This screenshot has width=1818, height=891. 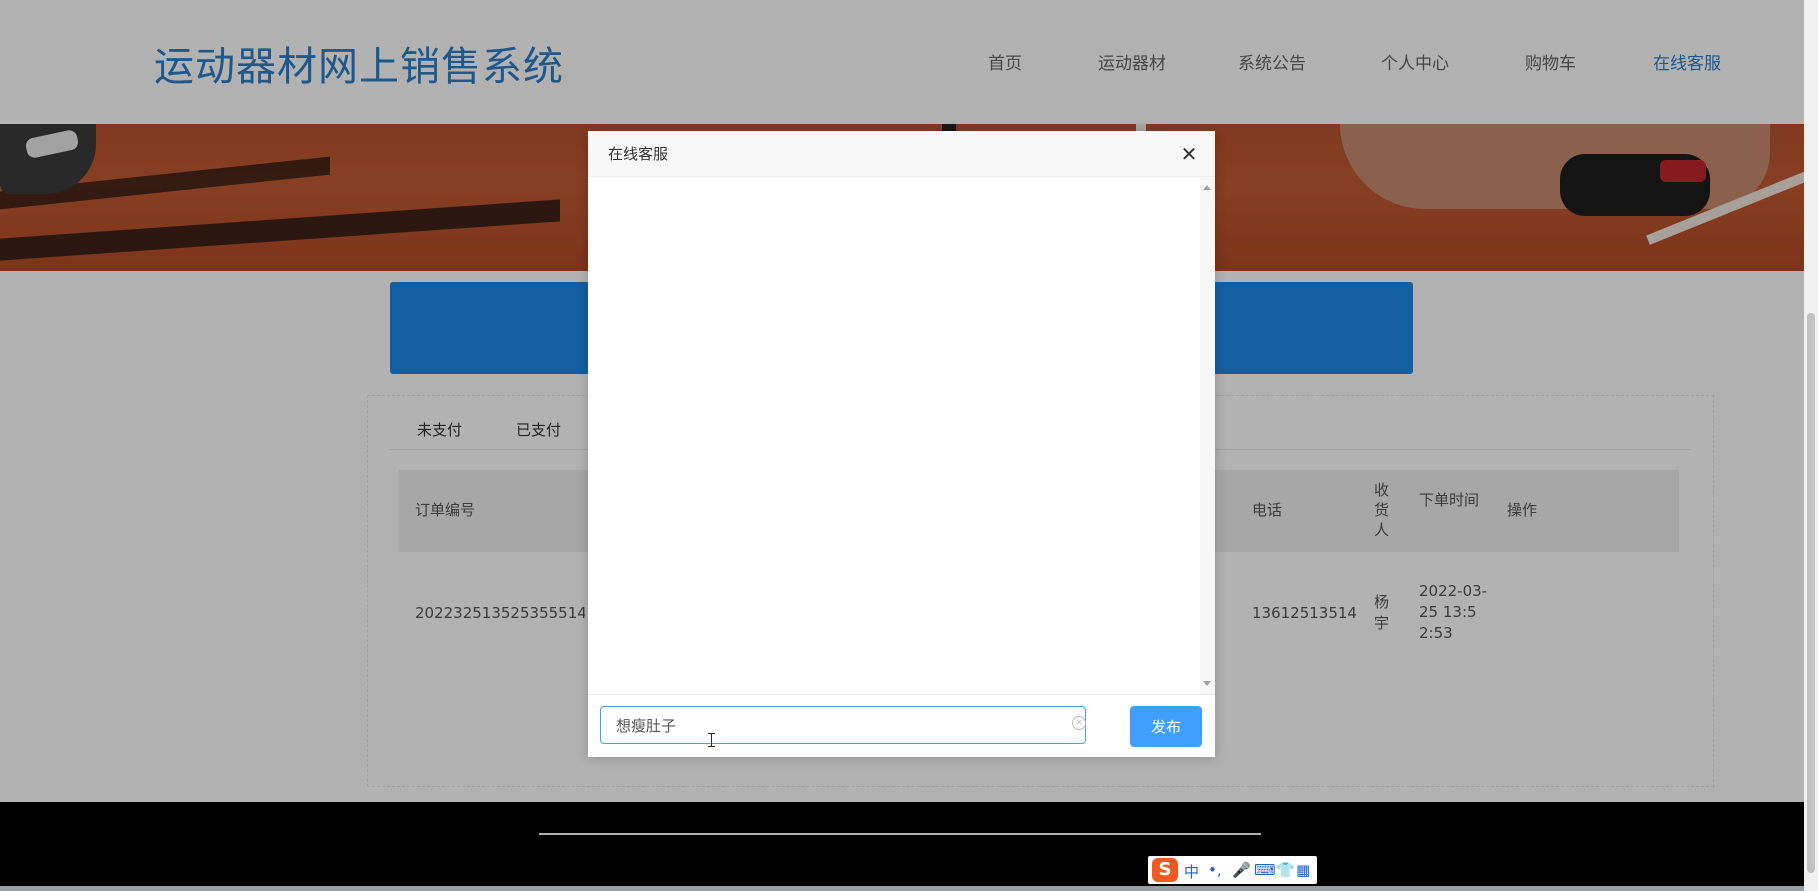 I want to click on keyboard-icon: ⌨, so click(x=1265, y=870).